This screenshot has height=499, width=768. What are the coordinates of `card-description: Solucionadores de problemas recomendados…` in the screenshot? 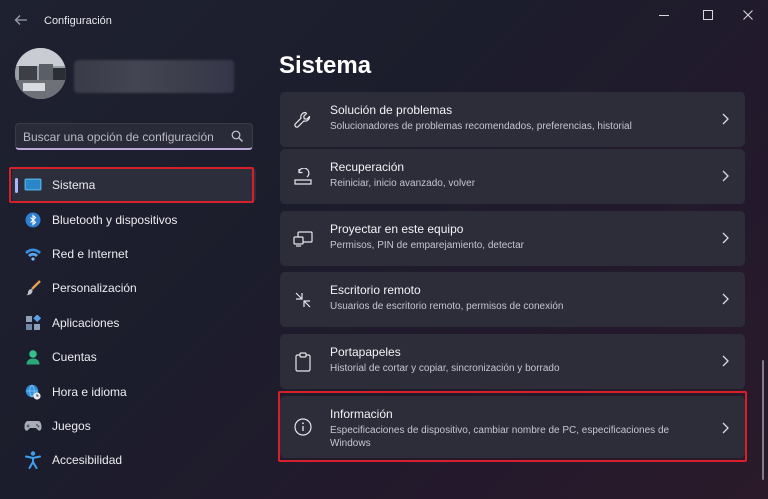 It's located at (481, 126).